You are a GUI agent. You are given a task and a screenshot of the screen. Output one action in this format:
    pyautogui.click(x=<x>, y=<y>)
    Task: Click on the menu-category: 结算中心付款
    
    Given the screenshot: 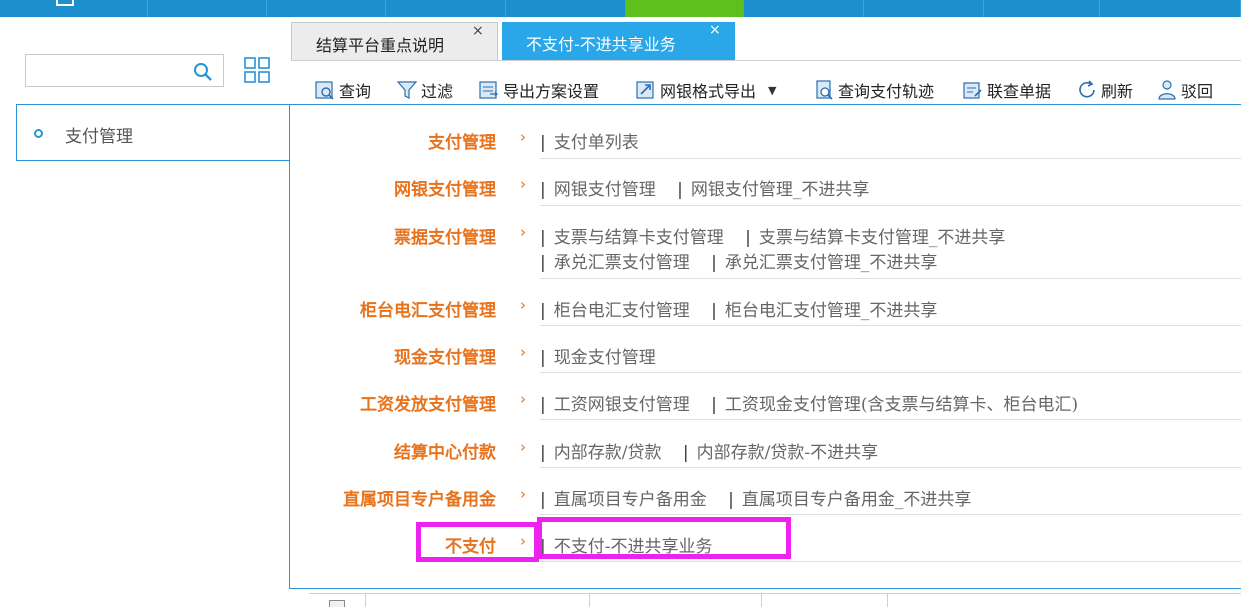 What is the action you would take?
    pyautogui.click(x=445, y=450)
    